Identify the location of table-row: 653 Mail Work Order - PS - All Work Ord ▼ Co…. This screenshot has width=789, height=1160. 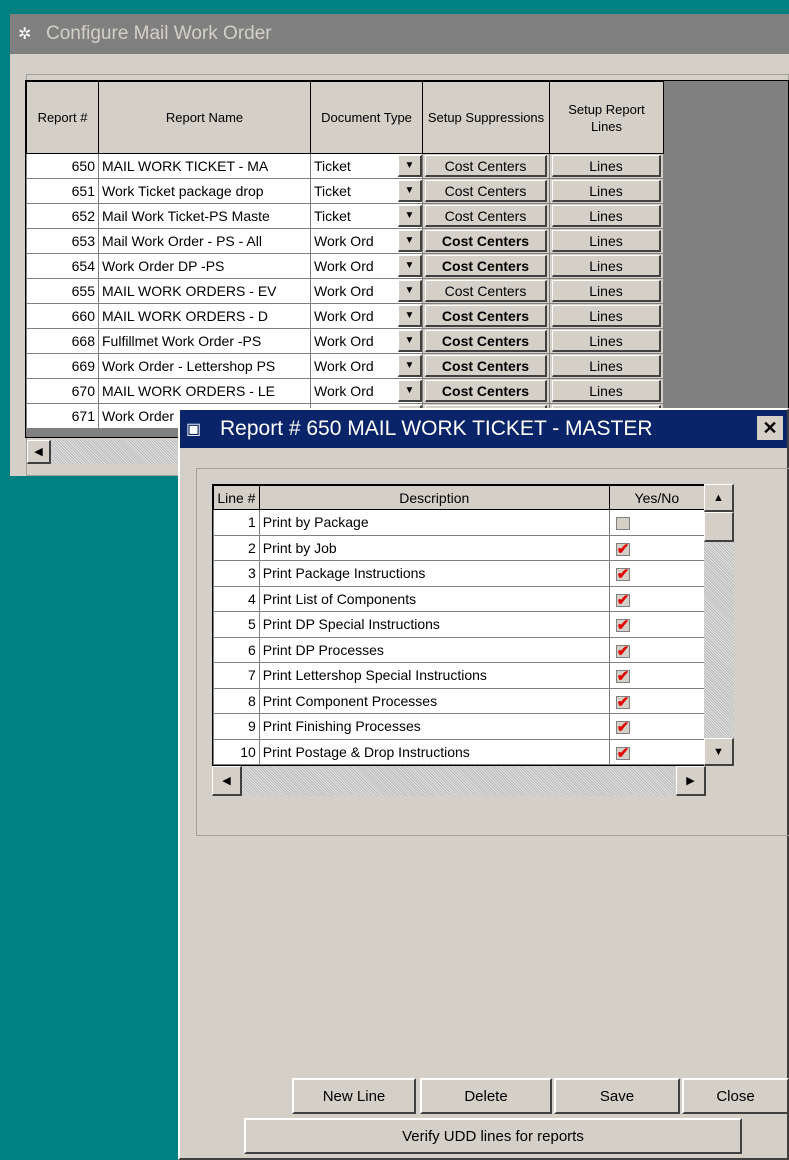
(345, 241).